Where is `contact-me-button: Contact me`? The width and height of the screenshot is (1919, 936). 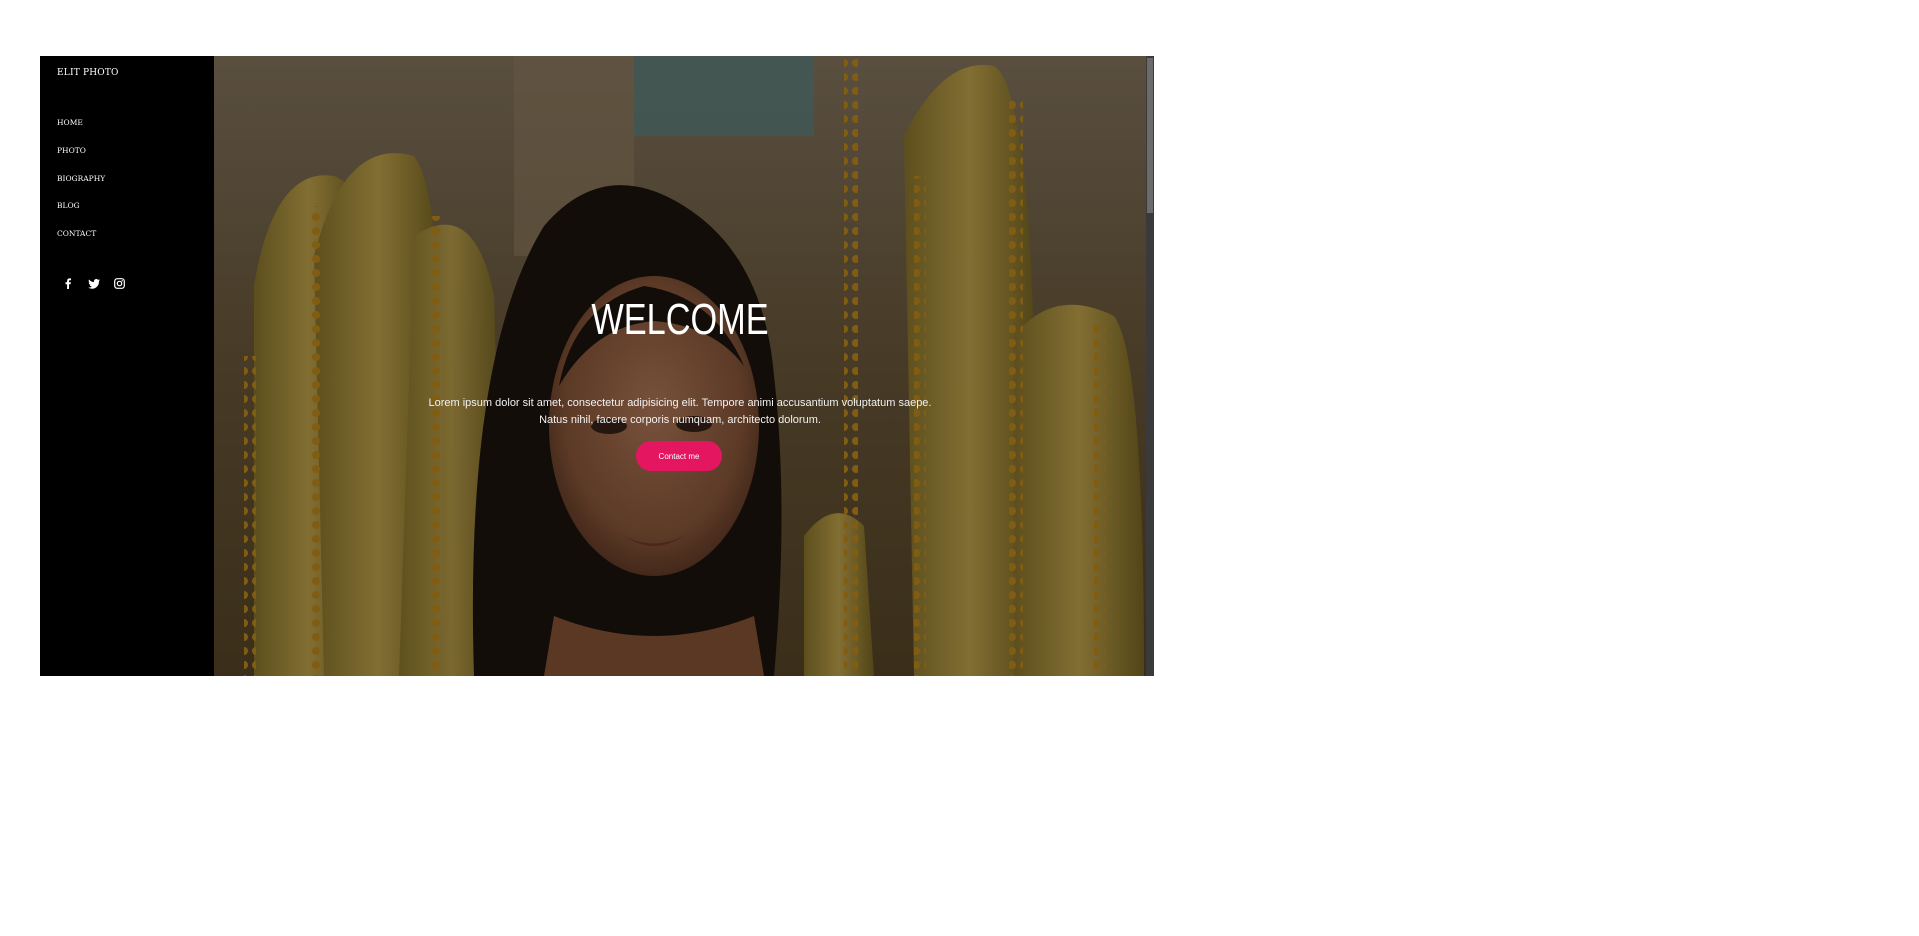
contact-me-button: Contact me is located at coordinates (679, 456).